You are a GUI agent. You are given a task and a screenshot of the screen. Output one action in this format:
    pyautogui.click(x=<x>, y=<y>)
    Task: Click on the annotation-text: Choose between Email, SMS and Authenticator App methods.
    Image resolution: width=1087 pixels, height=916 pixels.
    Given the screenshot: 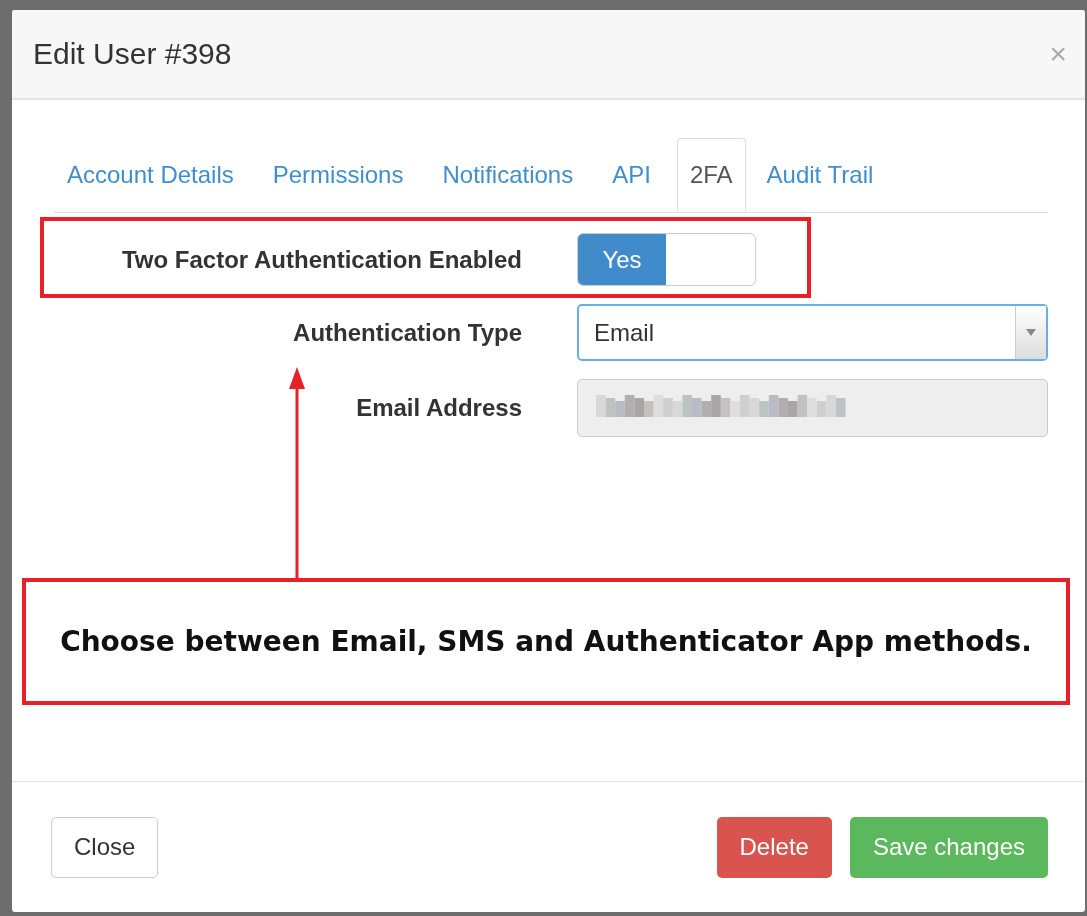 What is the action you would take?
    pyautogui.click(x=546, y=641)
    